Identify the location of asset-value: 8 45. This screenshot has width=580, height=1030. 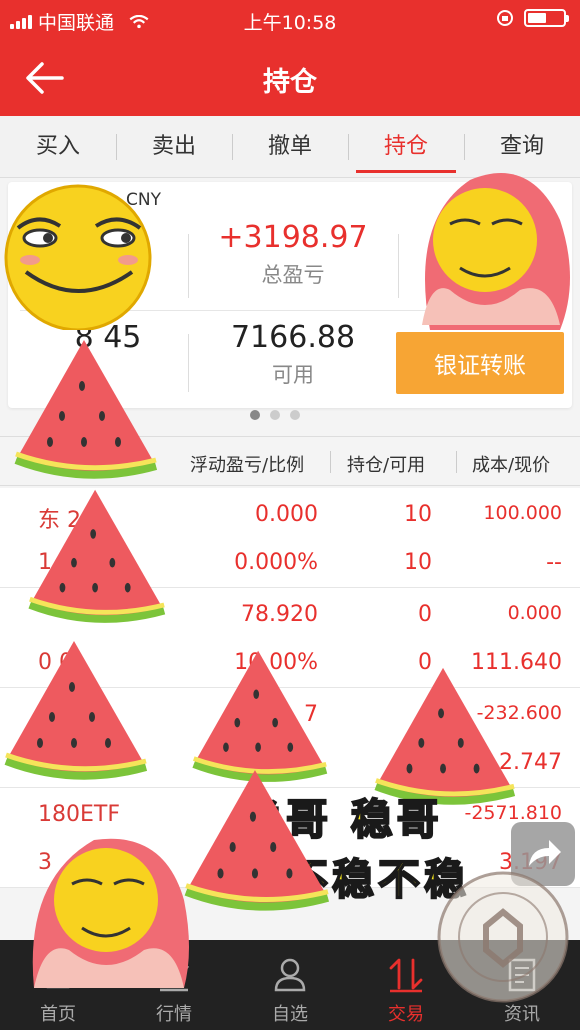
(108, 337).